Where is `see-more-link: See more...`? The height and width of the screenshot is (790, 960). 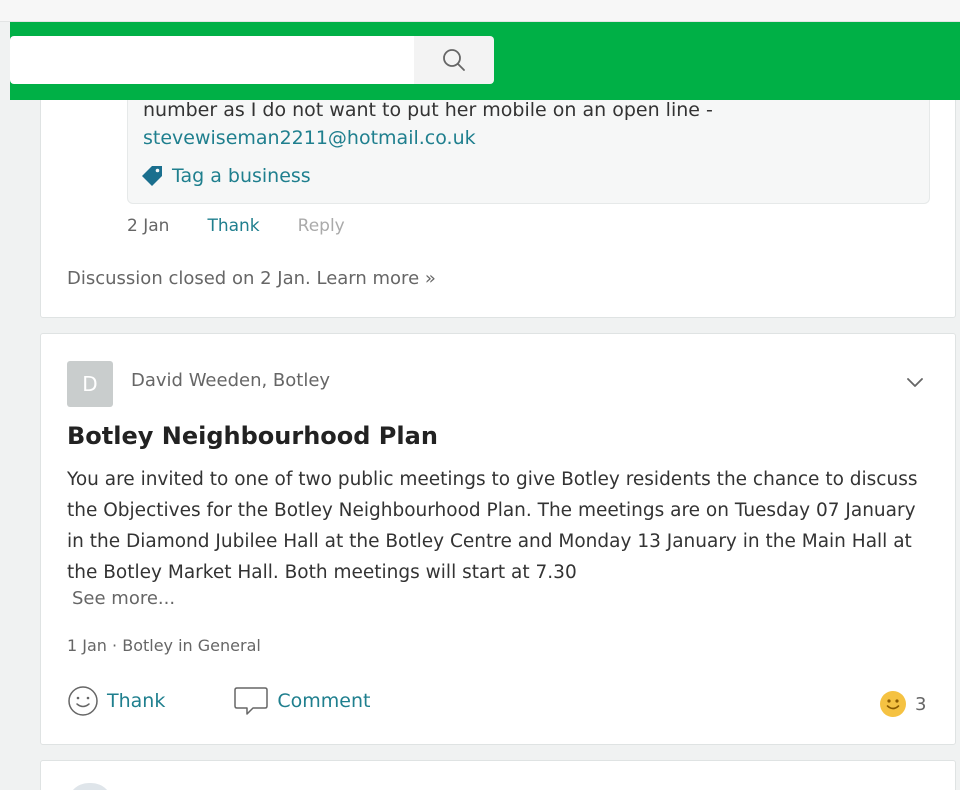
see-more-link: See more... is located at coordinates (123, 598).